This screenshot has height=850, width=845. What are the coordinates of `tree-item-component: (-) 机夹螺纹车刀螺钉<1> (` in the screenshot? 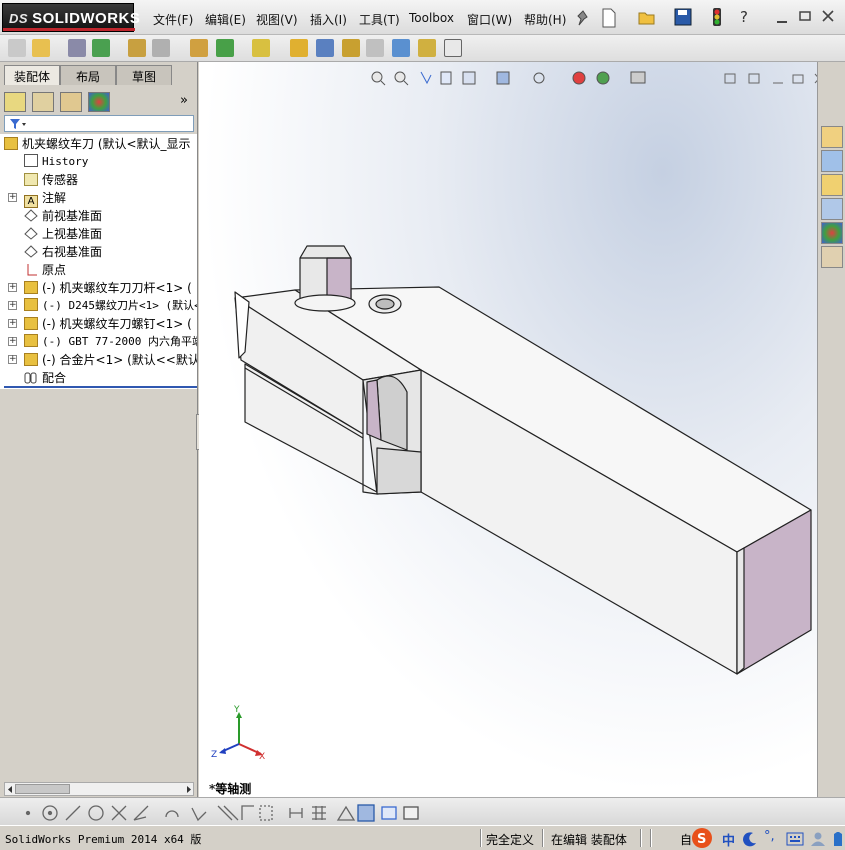 It's located at (108, 324).